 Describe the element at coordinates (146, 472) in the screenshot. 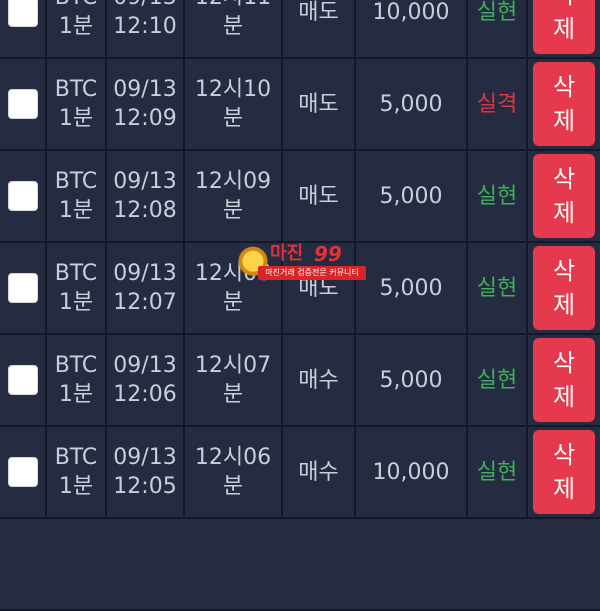

I see `timestamp-cell: 09/13 12:05` at that location.